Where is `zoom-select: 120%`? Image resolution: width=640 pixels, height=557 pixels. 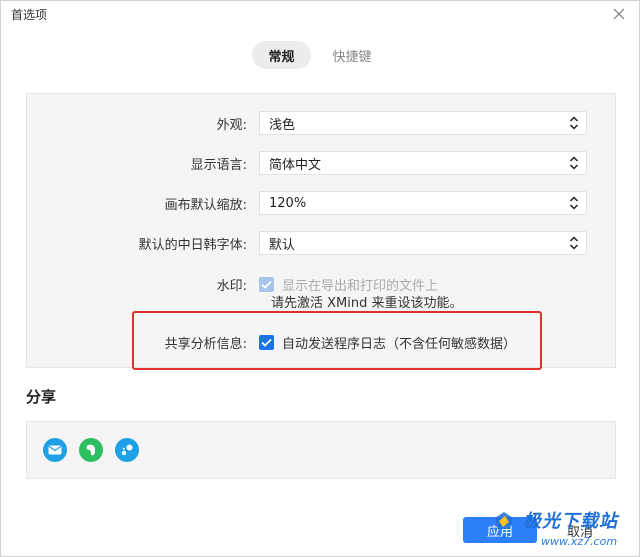 zoom-select: 120% is located at coordinates (423, 203).